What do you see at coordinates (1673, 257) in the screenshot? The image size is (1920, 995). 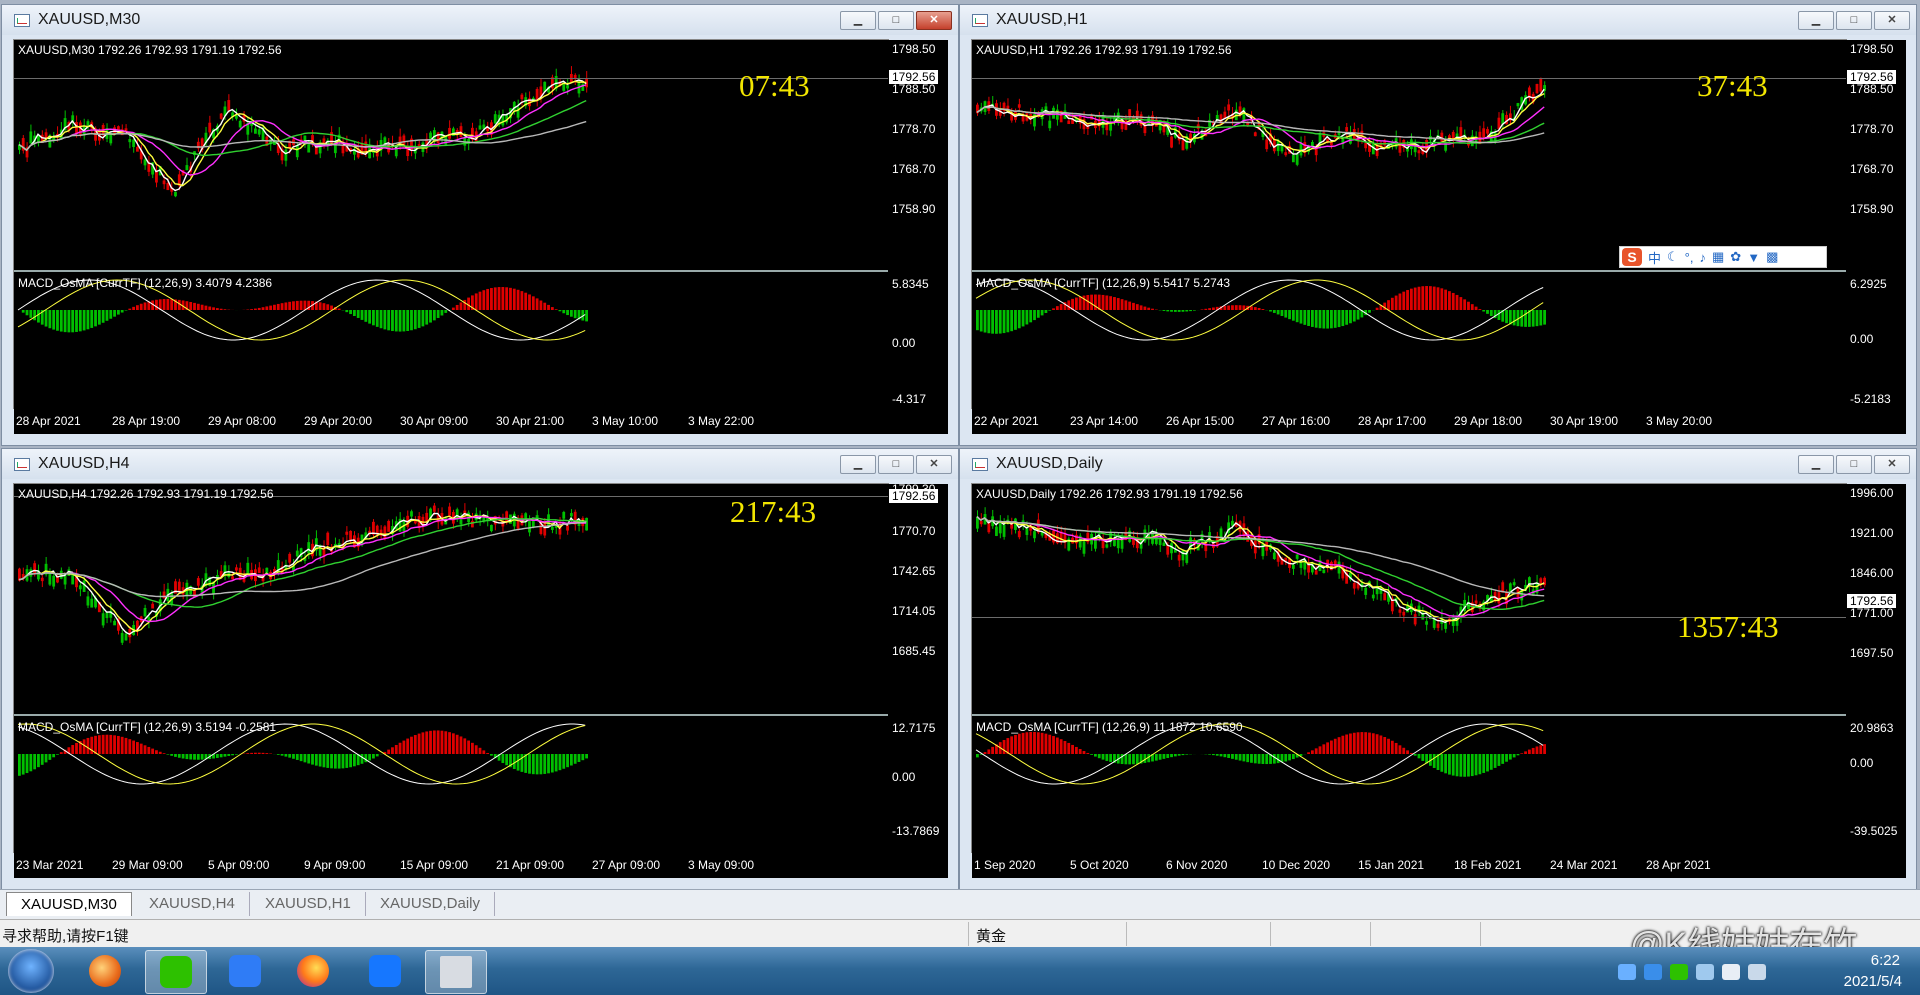 I see `moon-icon: ☾` at bounding box center [1673, 257].